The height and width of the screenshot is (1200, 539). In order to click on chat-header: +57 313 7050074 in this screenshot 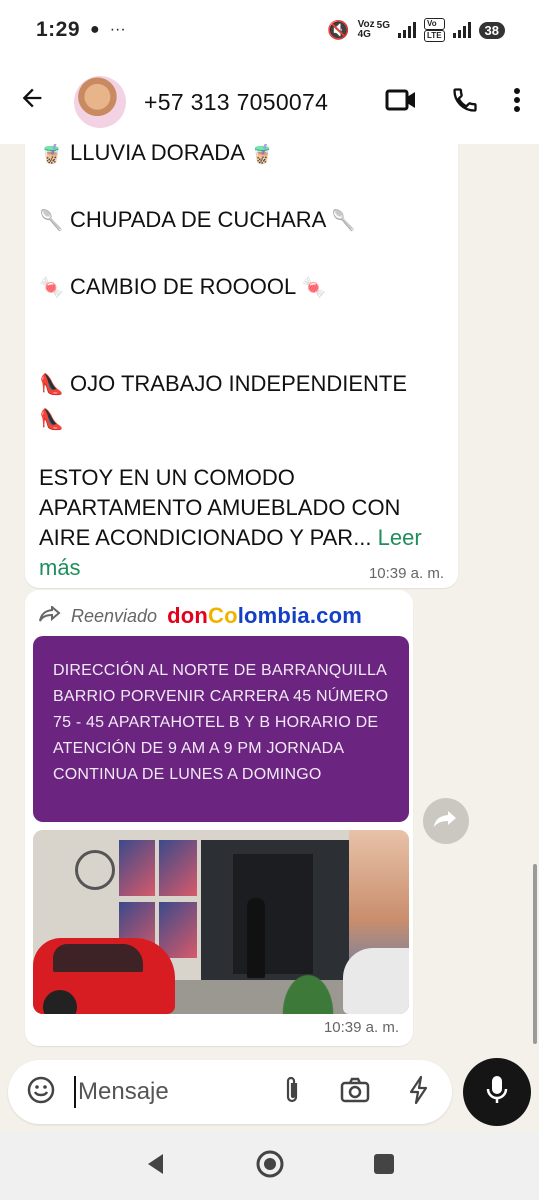, I will do `click(269, 102)`.